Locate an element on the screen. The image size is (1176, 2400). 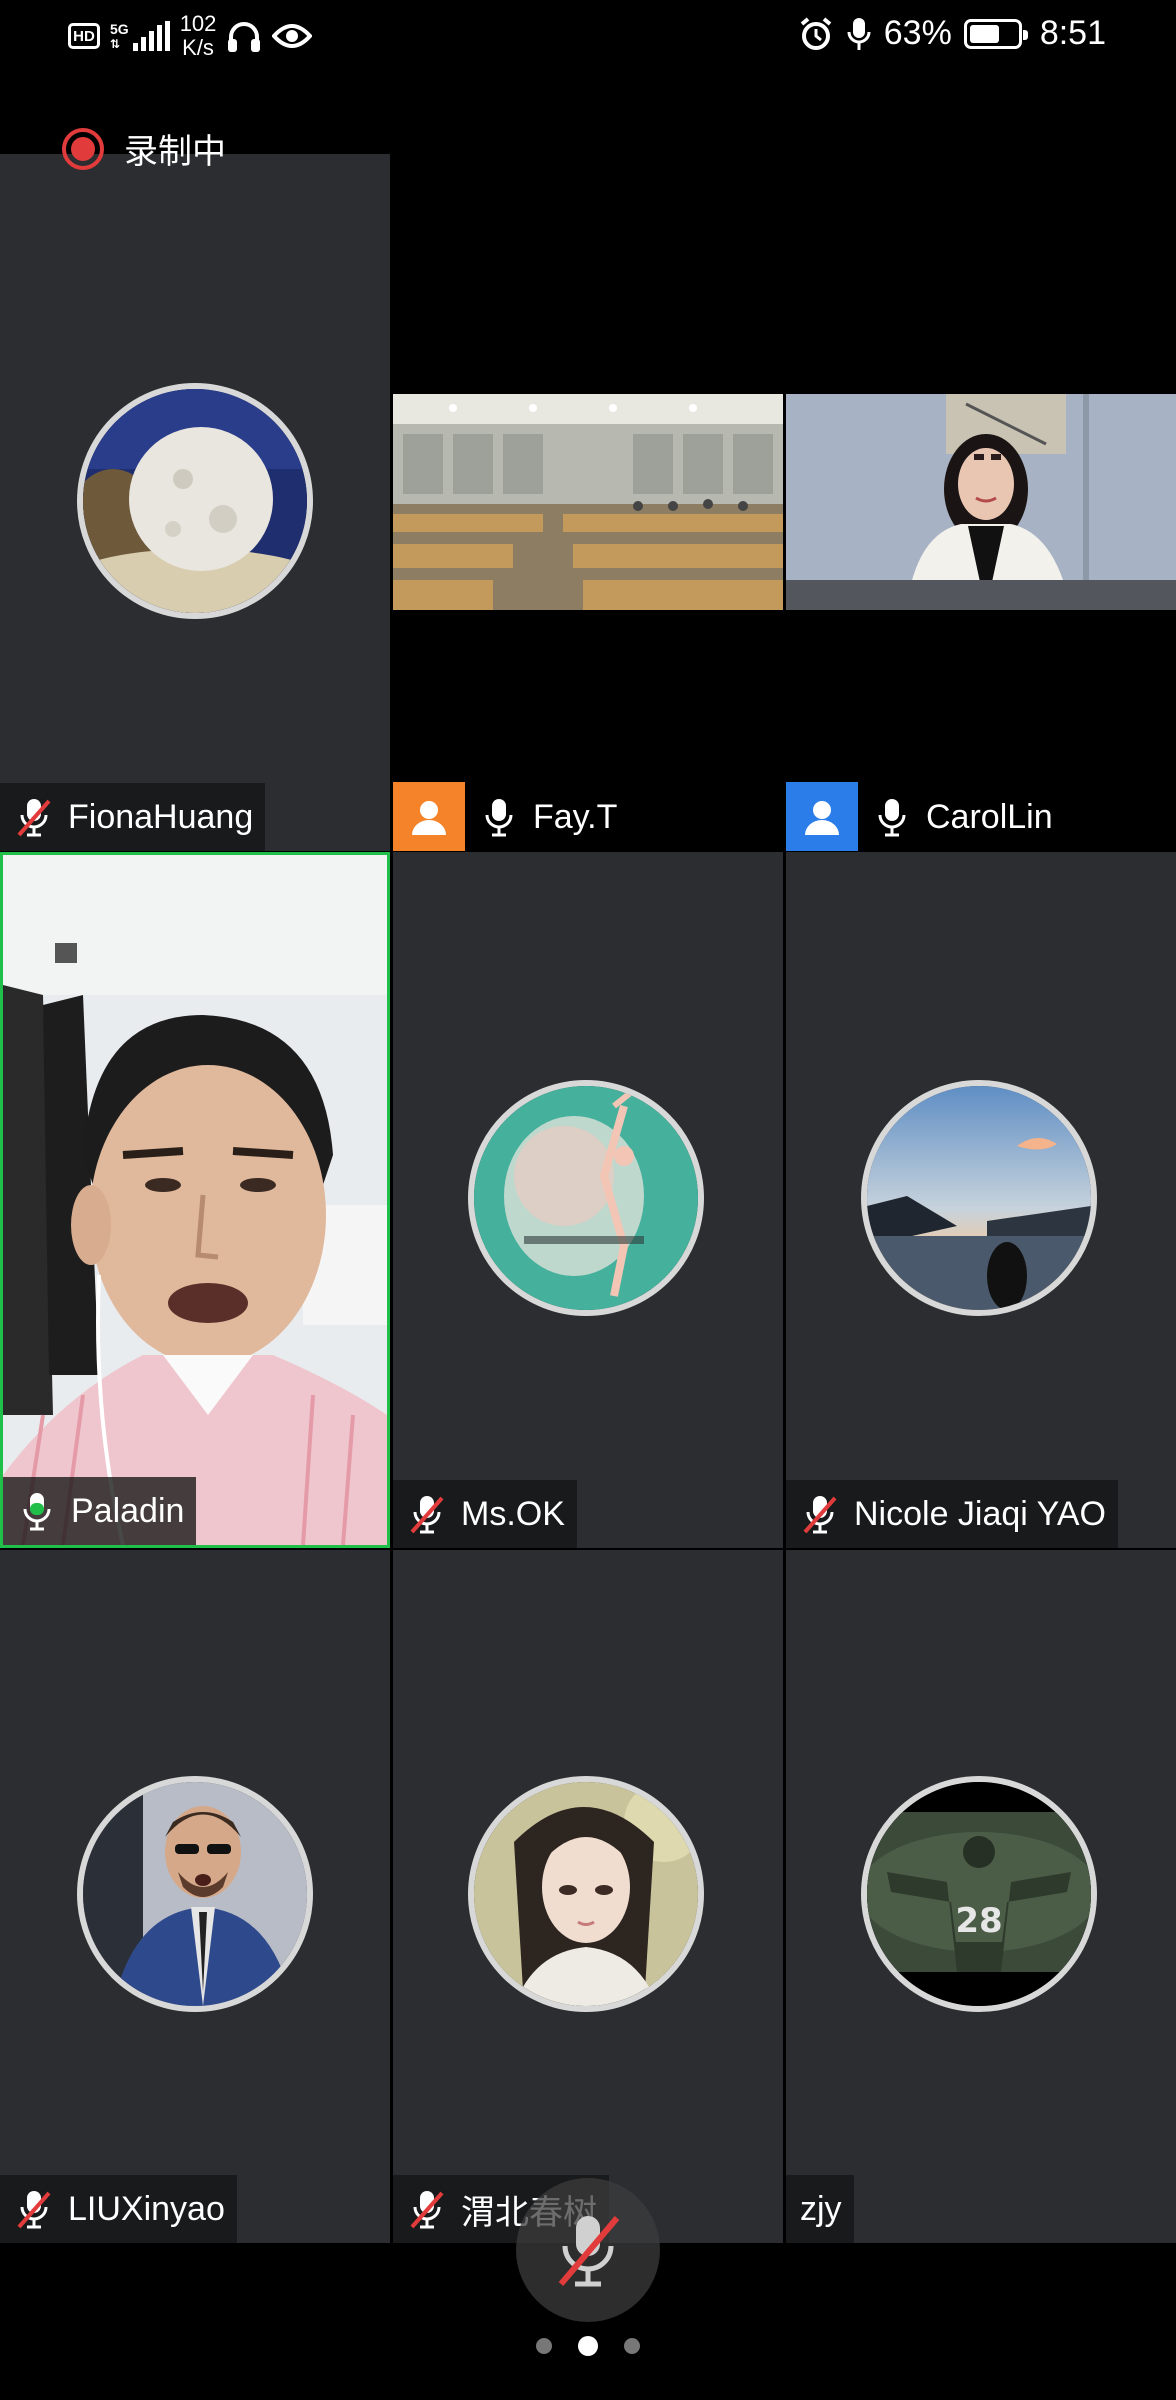
participant-tile-carollin: CarolLin is located at coordinates (981, 502).